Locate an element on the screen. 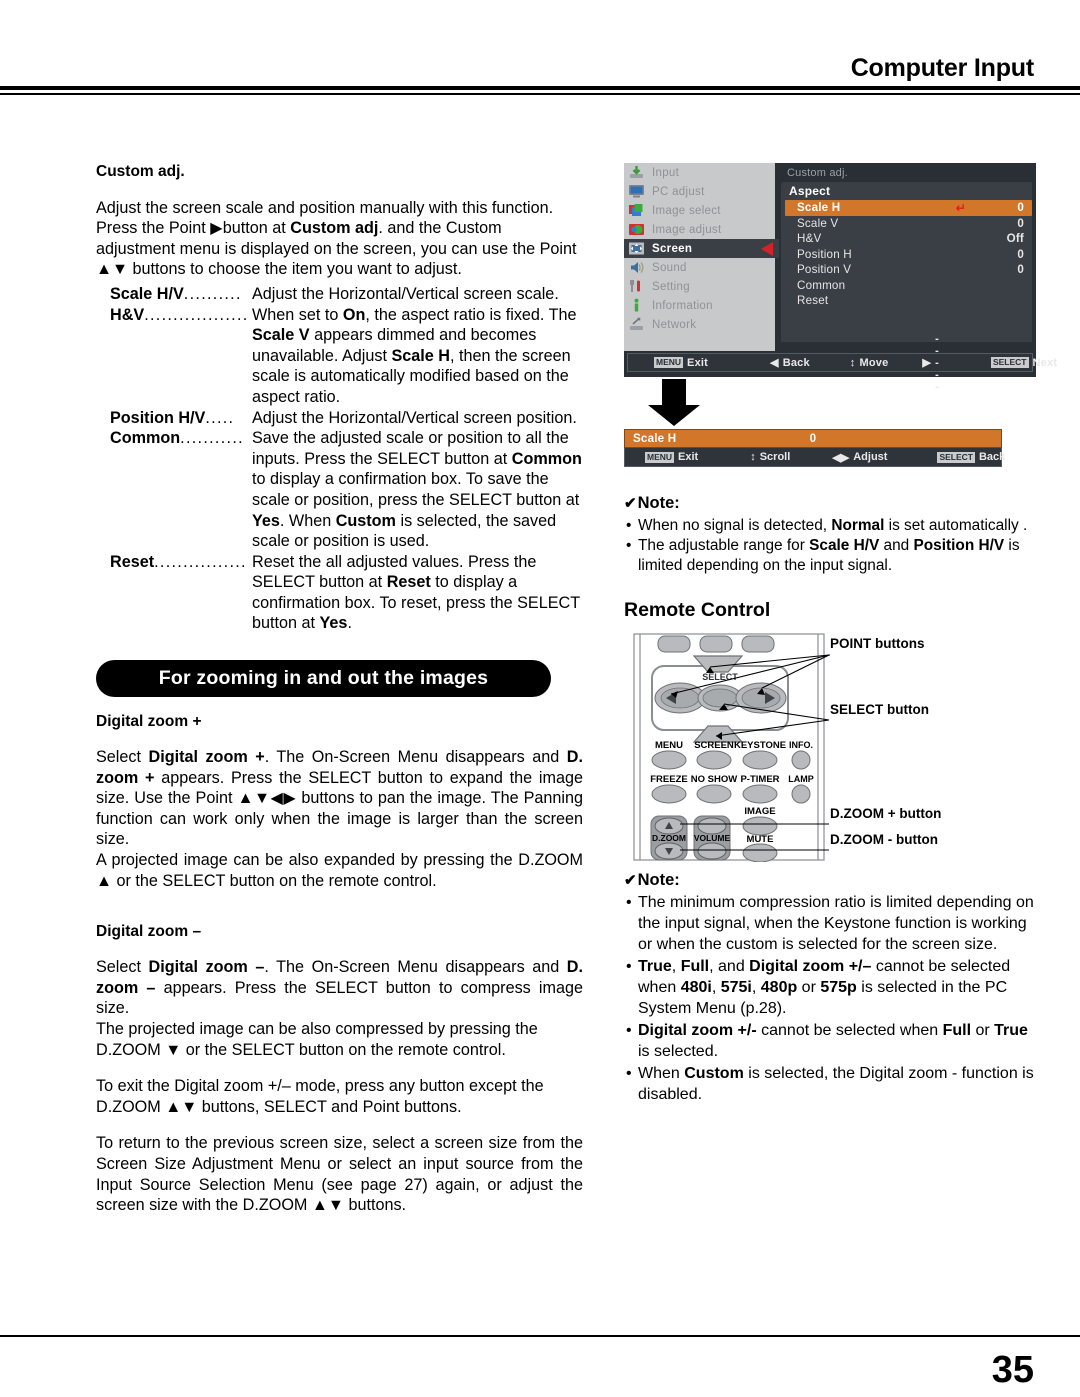 This screenshot has width=1080, height=1397. digital-zoom-plus-heading: Digital zoom + is located at coordinates (149, 722).